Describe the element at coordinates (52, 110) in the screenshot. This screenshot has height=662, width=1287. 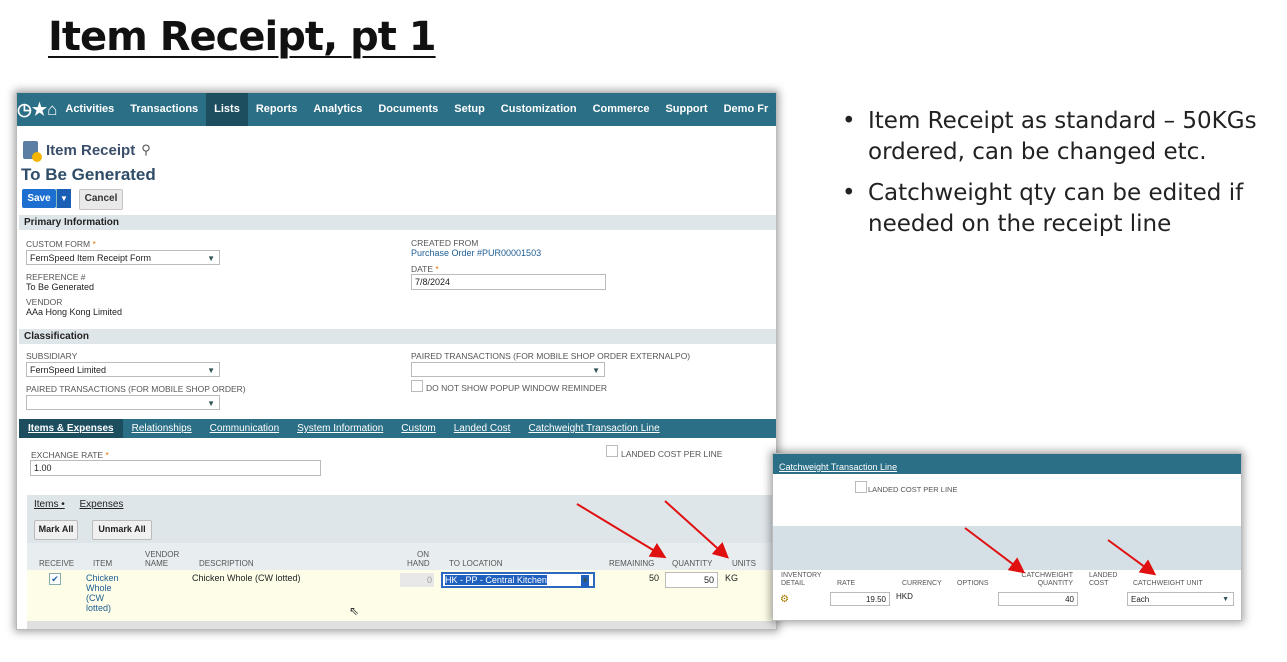
I see `home-icon: ⌂` at that location.